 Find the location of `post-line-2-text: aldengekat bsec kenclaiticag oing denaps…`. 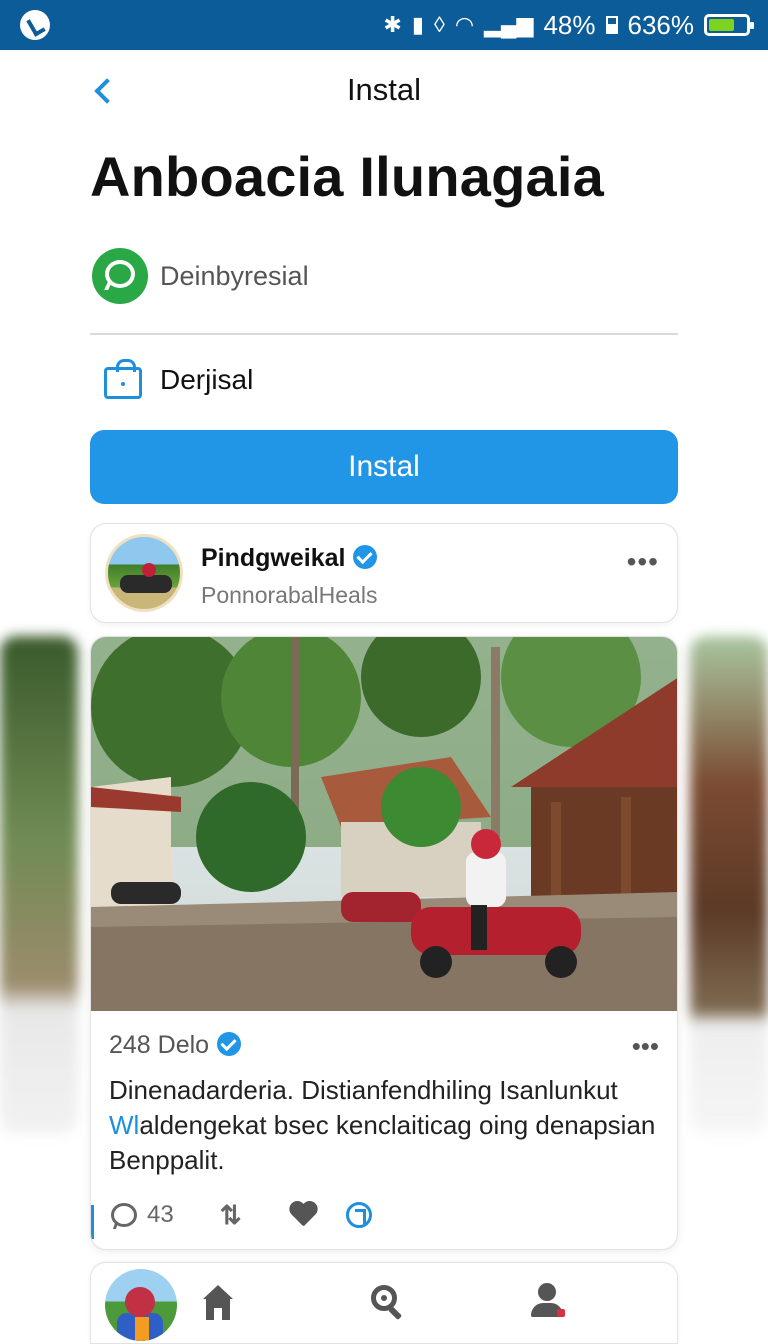

post-line-2-text: aldengekat bsec kenclaiticag oing denaps… is located at coordinates (397, 1125).